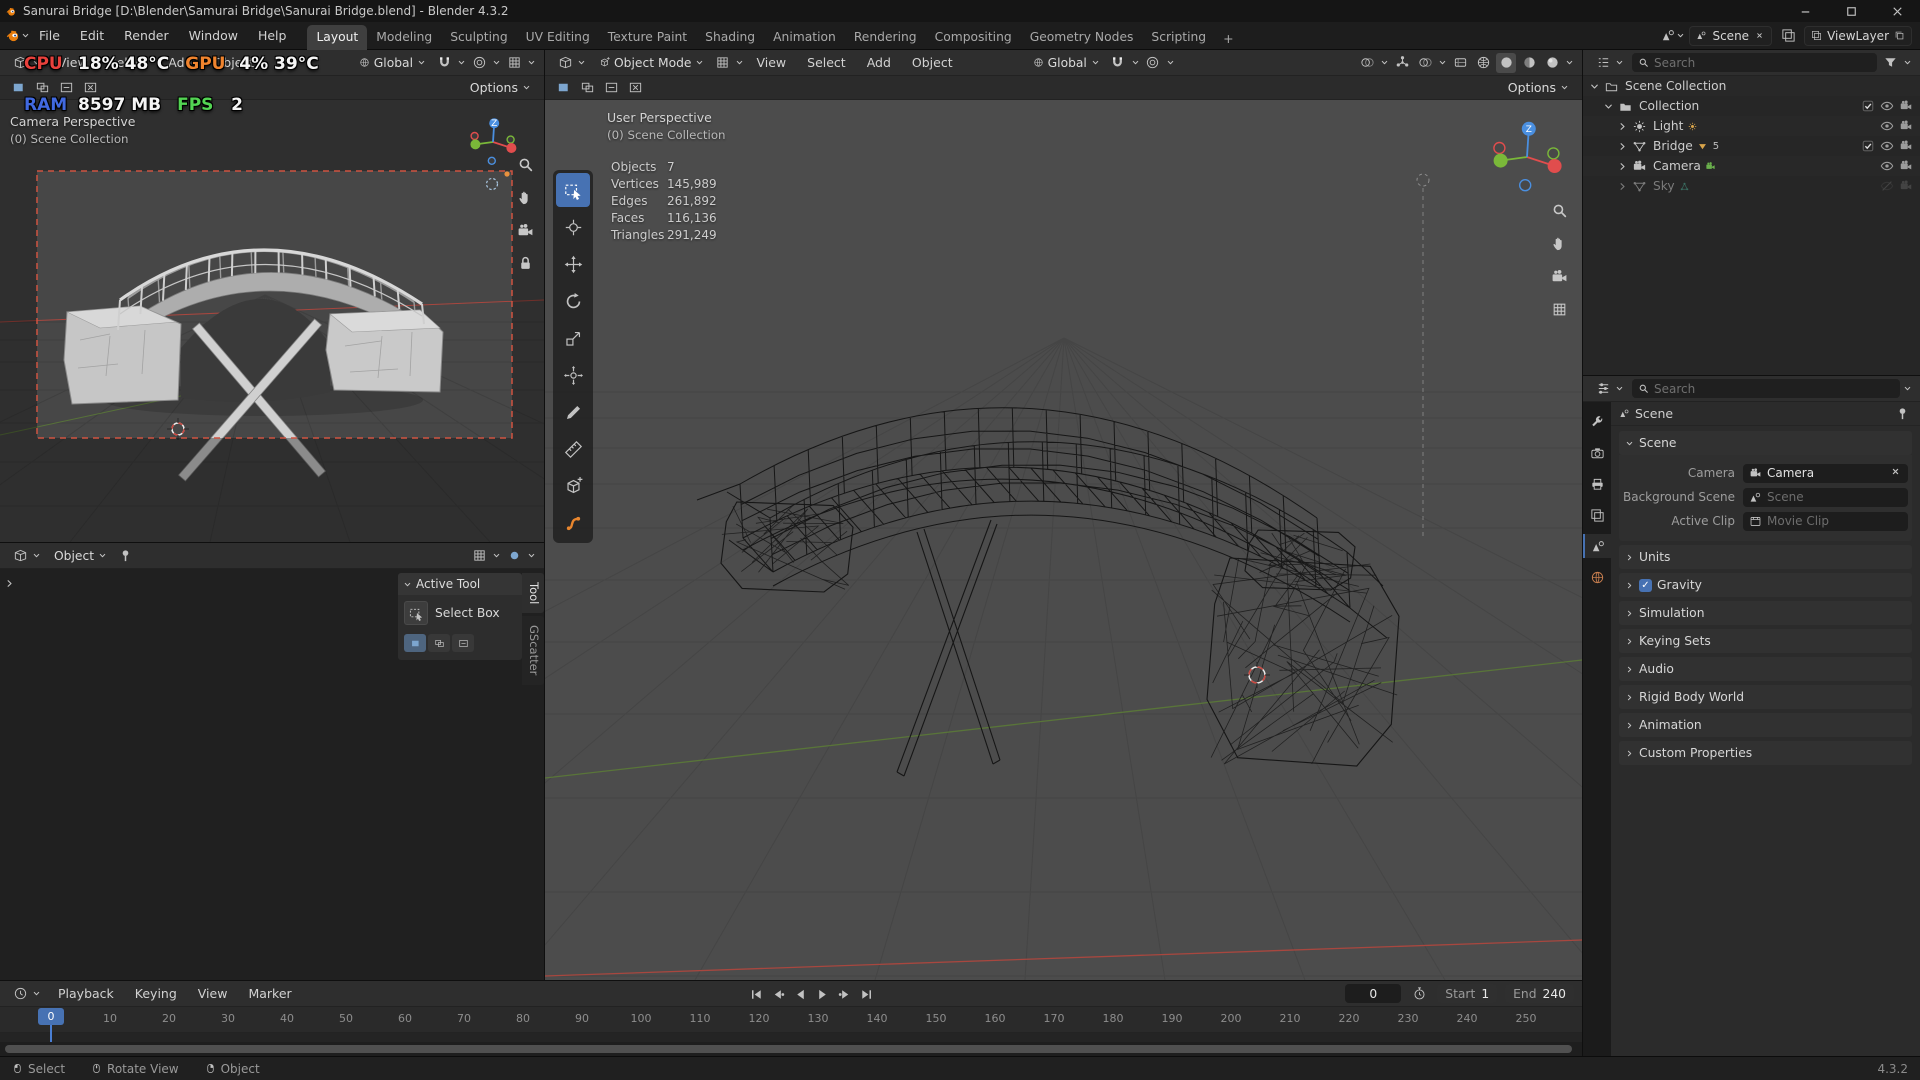 Image resolution: width=1920 pixels, height=1080 pixels. I want to click on playhead-badge: 0, so click(51, 1016).